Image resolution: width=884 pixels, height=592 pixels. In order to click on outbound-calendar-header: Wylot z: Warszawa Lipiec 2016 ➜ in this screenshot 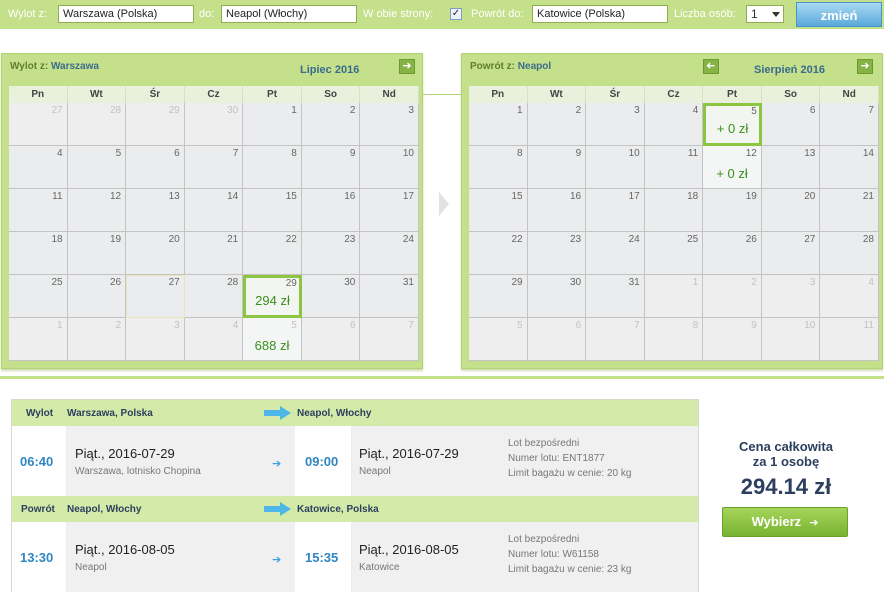, I will do `click(212, 69)`.